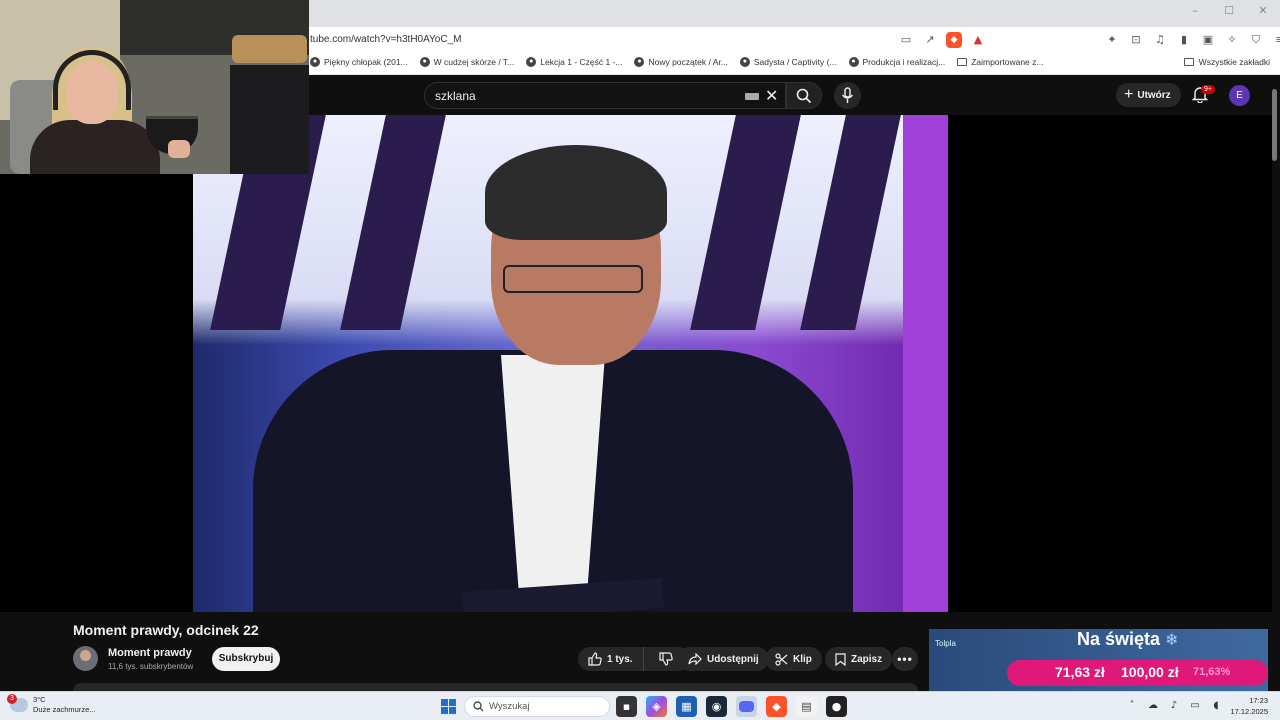 The width and height of the screenshot is (1280, 720). What do you see at coordinates (1184, 40) in the screenshot?
I see `sidebar-icon: ▮` at bounding box center [1184, 40].